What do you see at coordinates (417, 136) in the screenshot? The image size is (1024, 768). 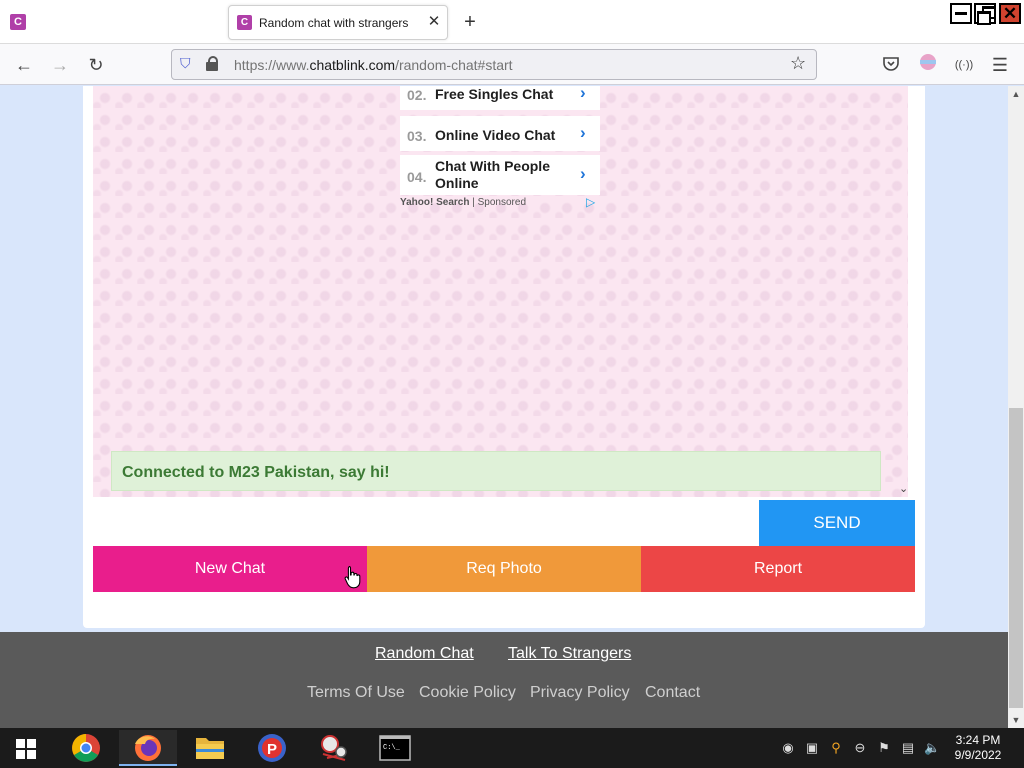 I see `ad-item-number: 03.` at bounding box center [417, 136].